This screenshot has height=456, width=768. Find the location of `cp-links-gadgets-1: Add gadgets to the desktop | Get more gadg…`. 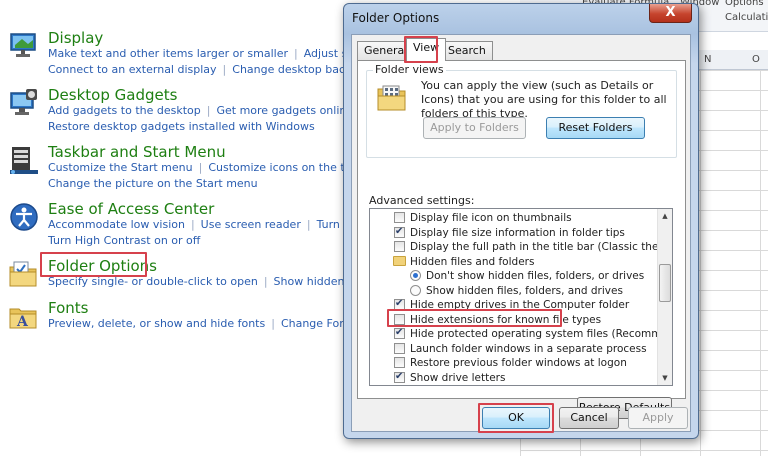

cp-links-gadgets-1: Add gadgets to the desktop | Get more gadg… is located at coordinates (212, 111).